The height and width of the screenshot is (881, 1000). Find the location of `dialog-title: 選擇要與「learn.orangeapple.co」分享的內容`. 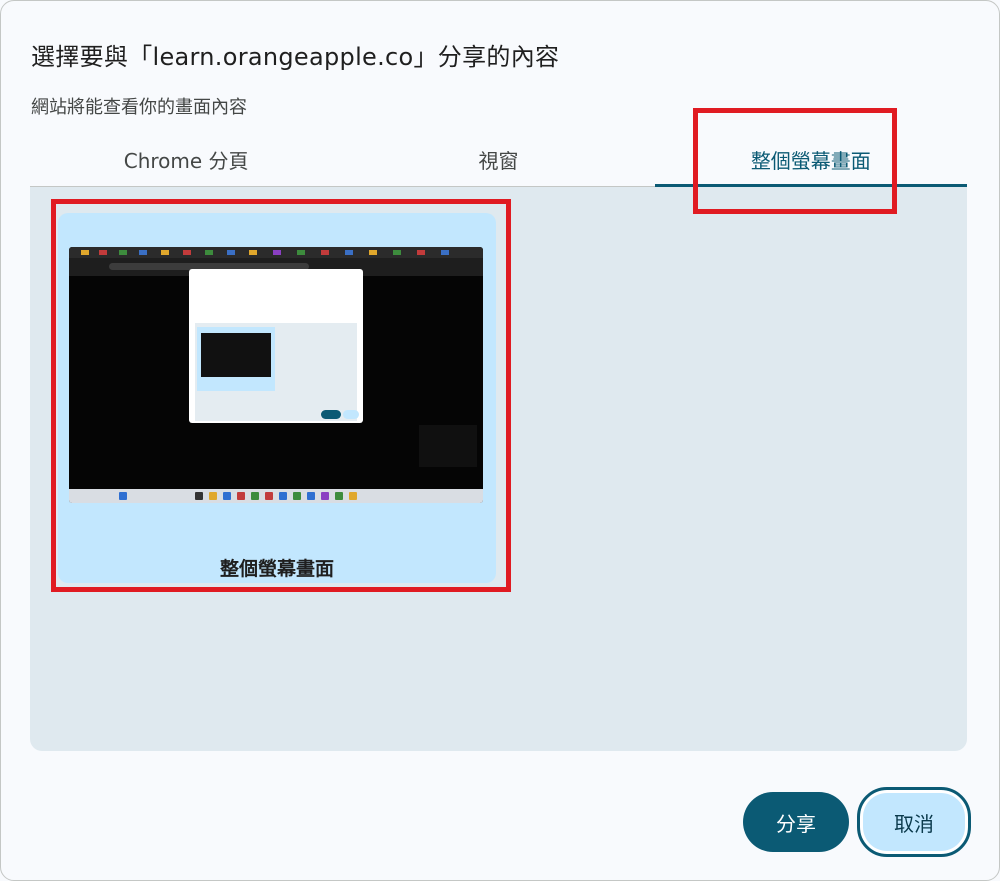

dialog-title: 選擇要與「learn.orangeapple.co」分享的內容 is located at coordinates (295, 57).